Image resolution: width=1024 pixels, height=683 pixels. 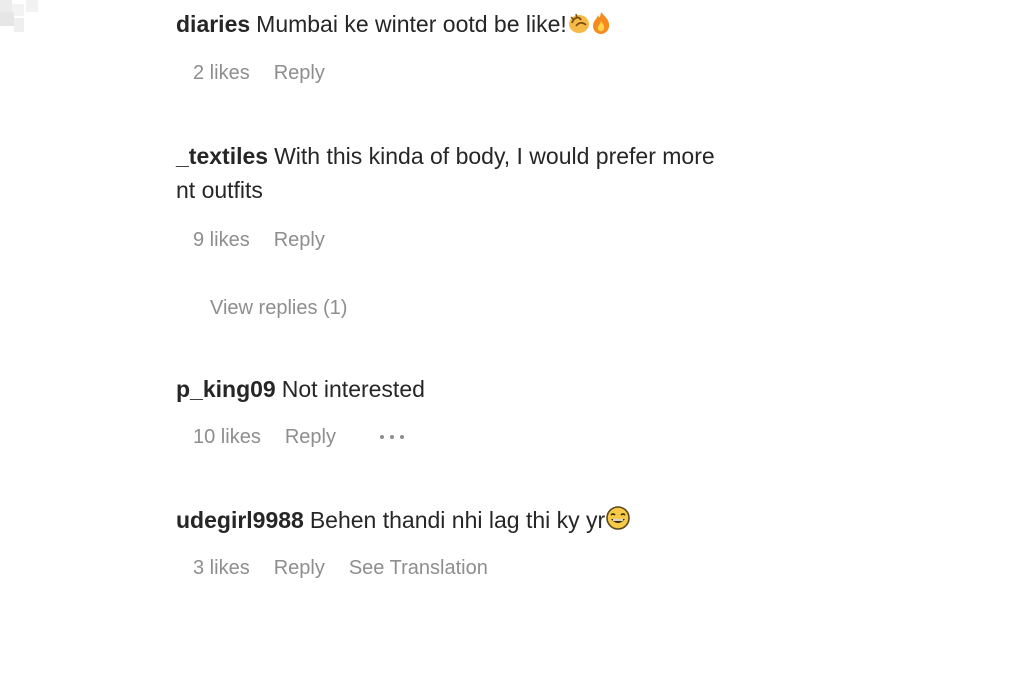 I want to click on comment-item: diaries Mumbai ke winter ootd be like!, so click(x=516, y=25).